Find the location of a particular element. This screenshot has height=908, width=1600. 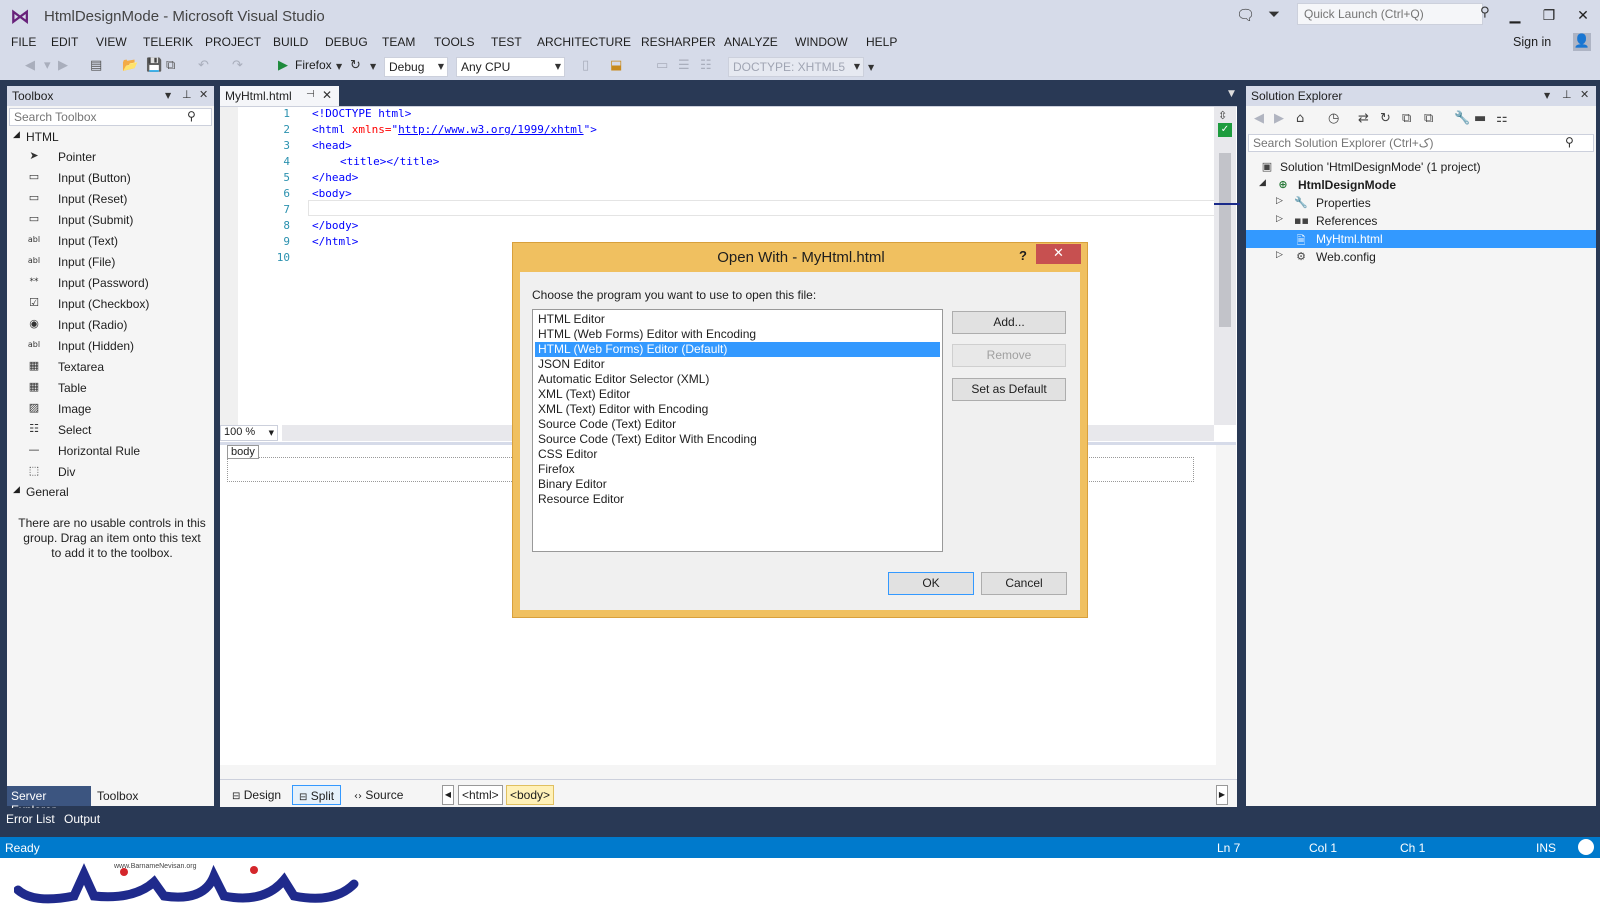

toolbox-item-image: ▨ Image is located at coordinates (110, 409).